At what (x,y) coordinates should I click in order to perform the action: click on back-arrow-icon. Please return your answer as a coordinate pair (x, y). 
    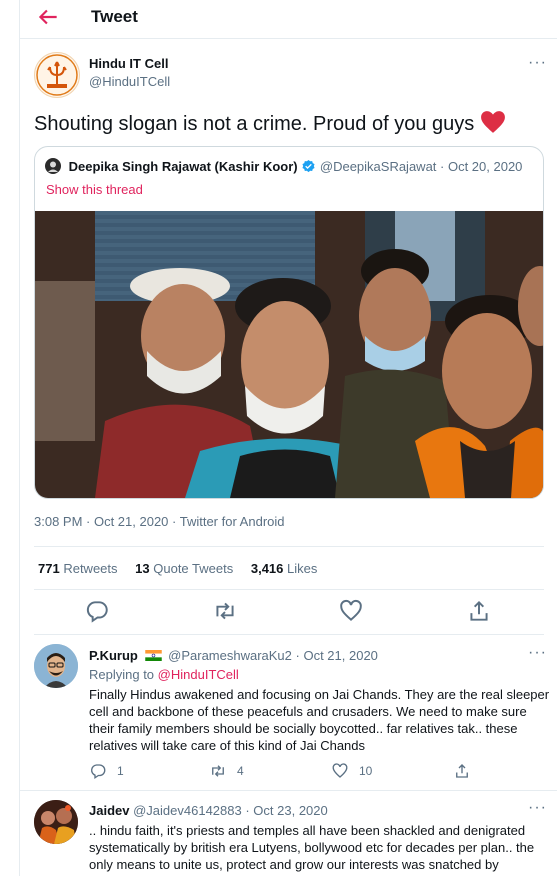
    Looking at the image, I should click on (48, 17).